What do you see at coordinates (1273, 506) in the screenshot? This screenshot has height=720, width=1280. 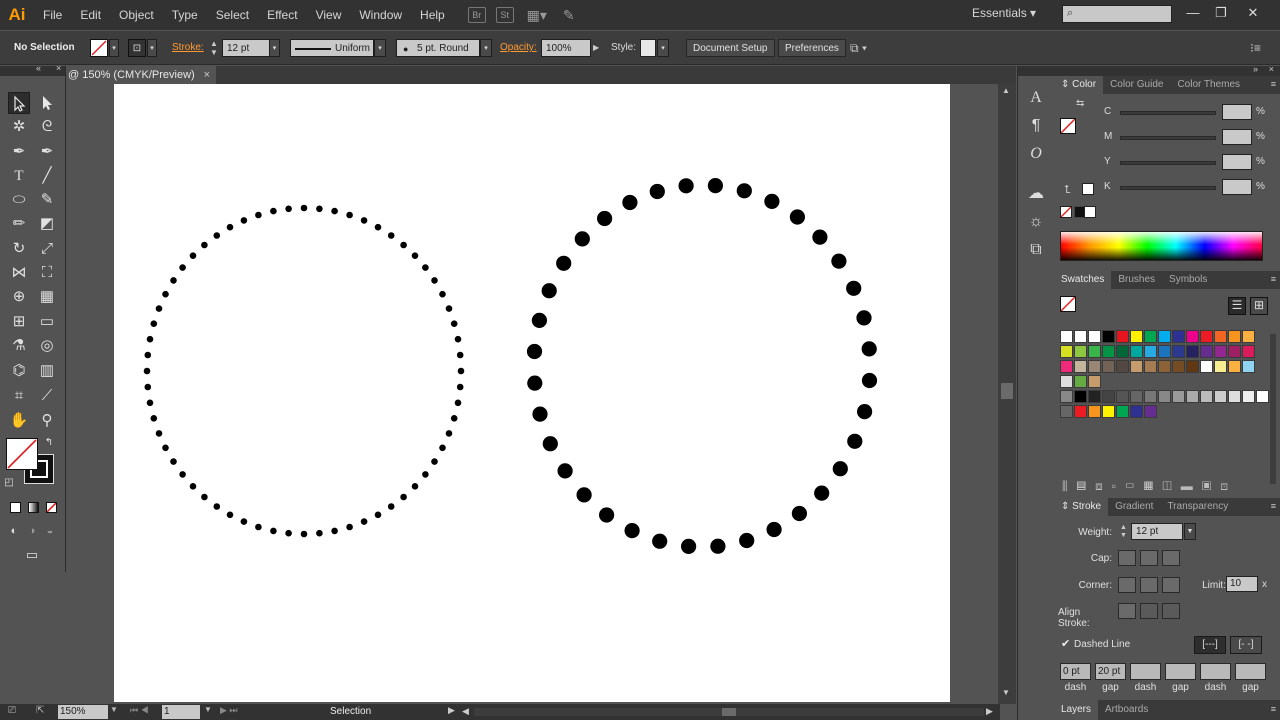 I see `stroke-panel-menu-icon: ≡` at bounding box center [1273, 506].